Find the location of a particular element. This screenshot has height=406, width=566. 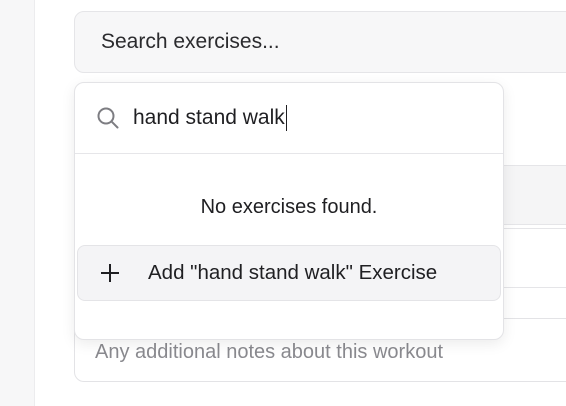

exercise-search-query: hand stand walk is located at coordinates (210, 118).